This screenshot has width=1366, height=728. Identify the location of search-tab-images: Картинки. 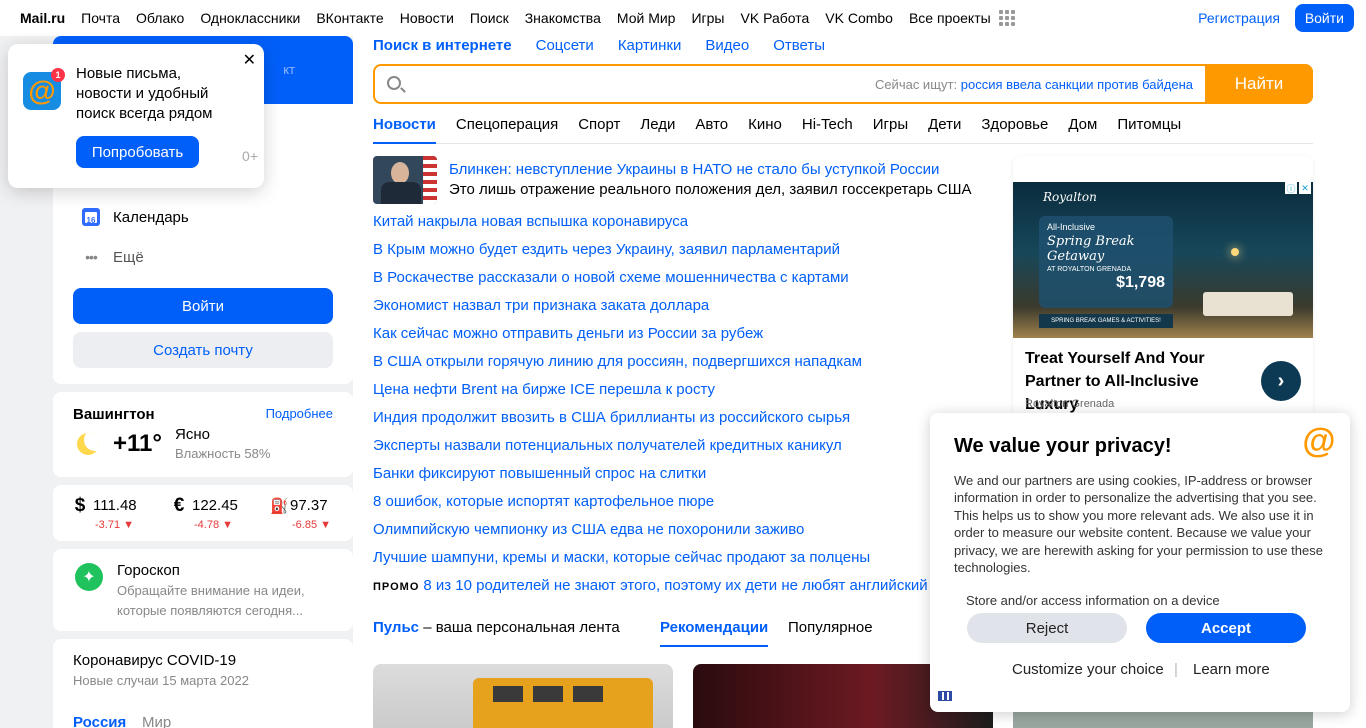
(650, 45).